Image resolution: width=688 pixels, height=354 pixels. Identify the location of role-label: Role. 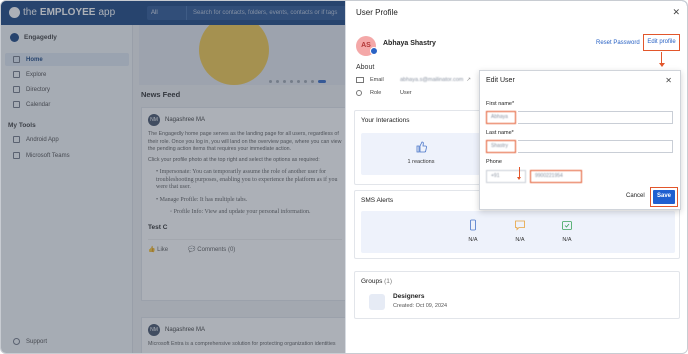
(376, 93).